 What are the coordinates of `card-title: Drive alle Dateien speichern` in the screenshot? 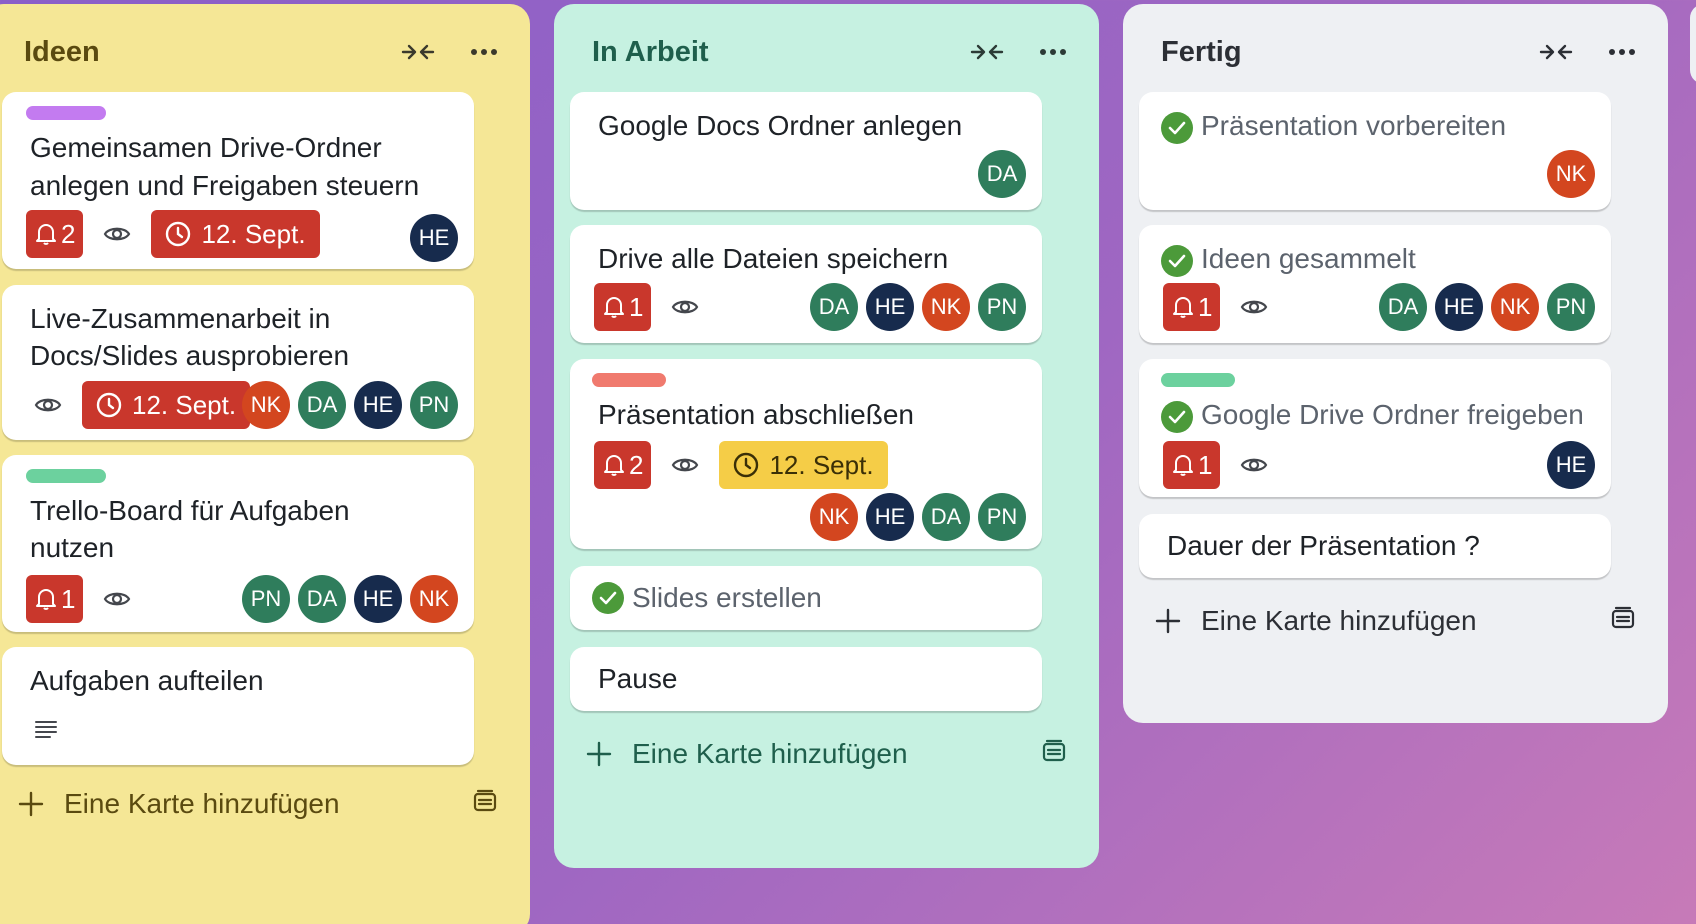 It's located at (773, 258).